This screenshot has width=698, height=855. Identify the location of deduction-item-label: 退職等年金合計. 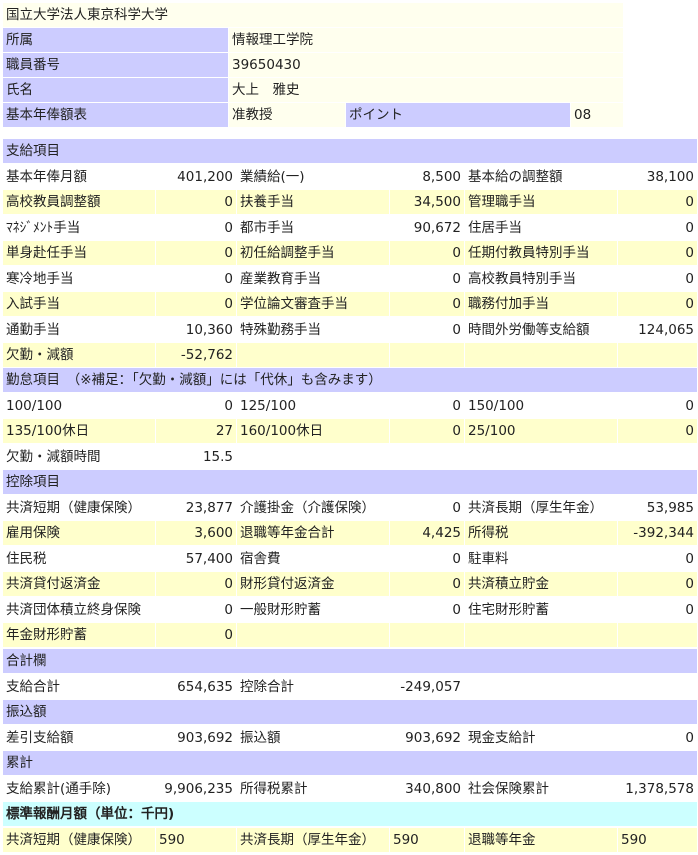
(313, 533).